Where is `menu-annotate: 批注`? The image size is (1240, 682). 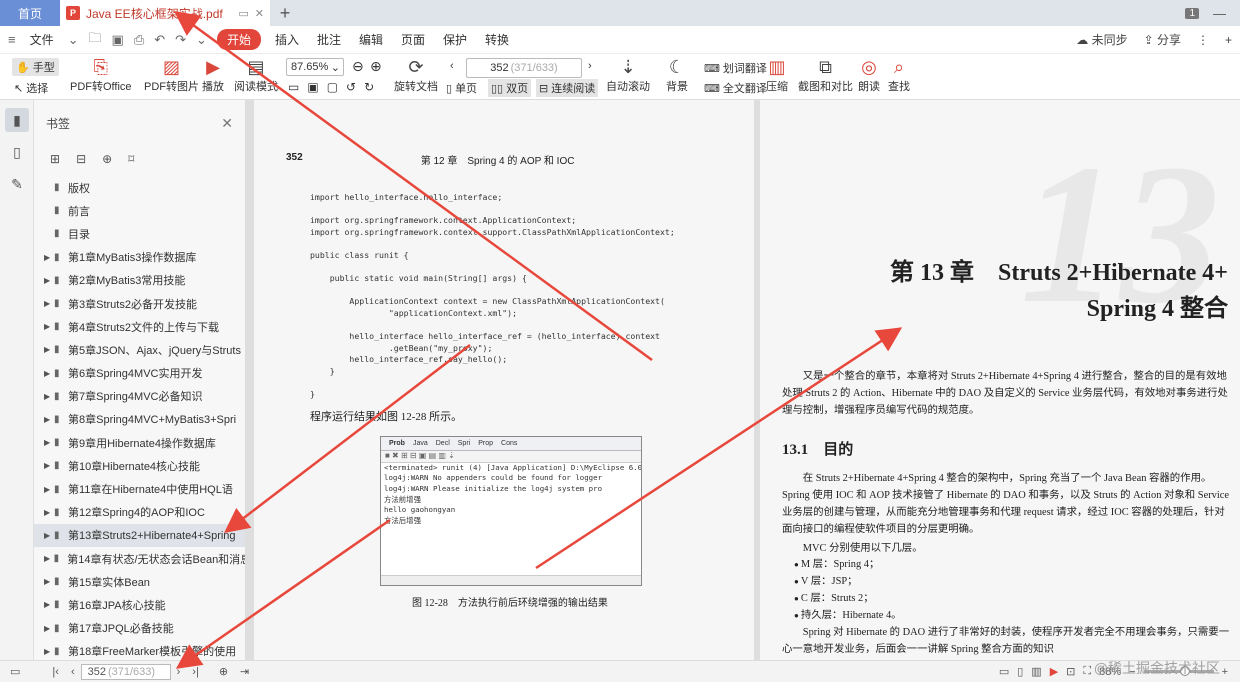 menu-annotate: 批注 is located at coordinates (329, 39).